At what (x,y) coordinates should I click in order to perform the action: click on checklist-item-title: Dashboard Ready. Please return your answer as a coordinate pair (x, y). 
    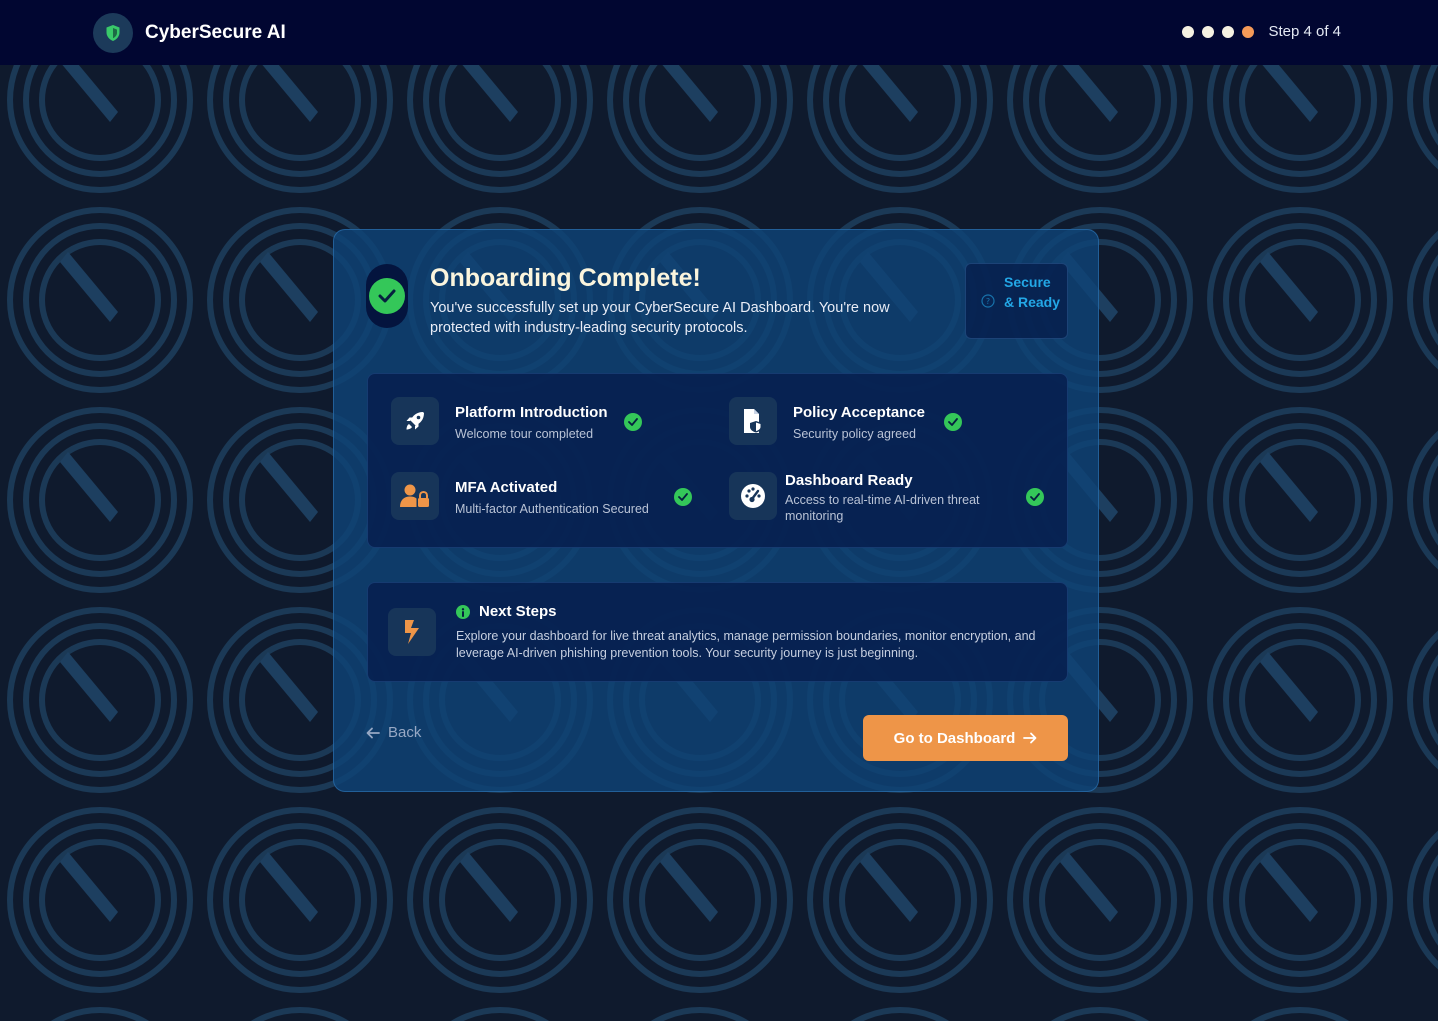
    Looking at the image, I should click on (849, 480).